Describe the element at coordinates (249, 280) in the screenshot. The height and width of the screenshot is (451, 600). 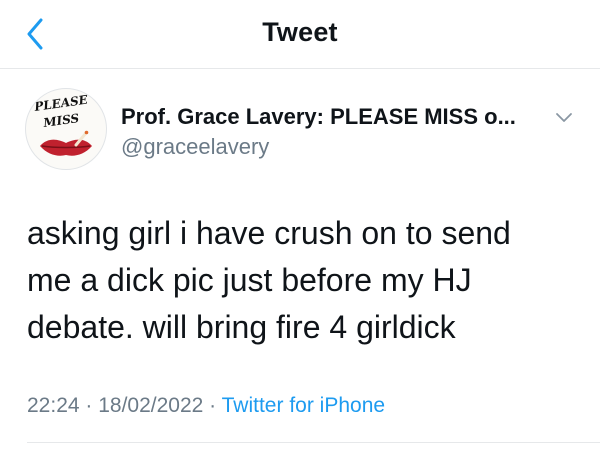
I see `tweet-text-line: me a dick pic just before my HJ` at that location.